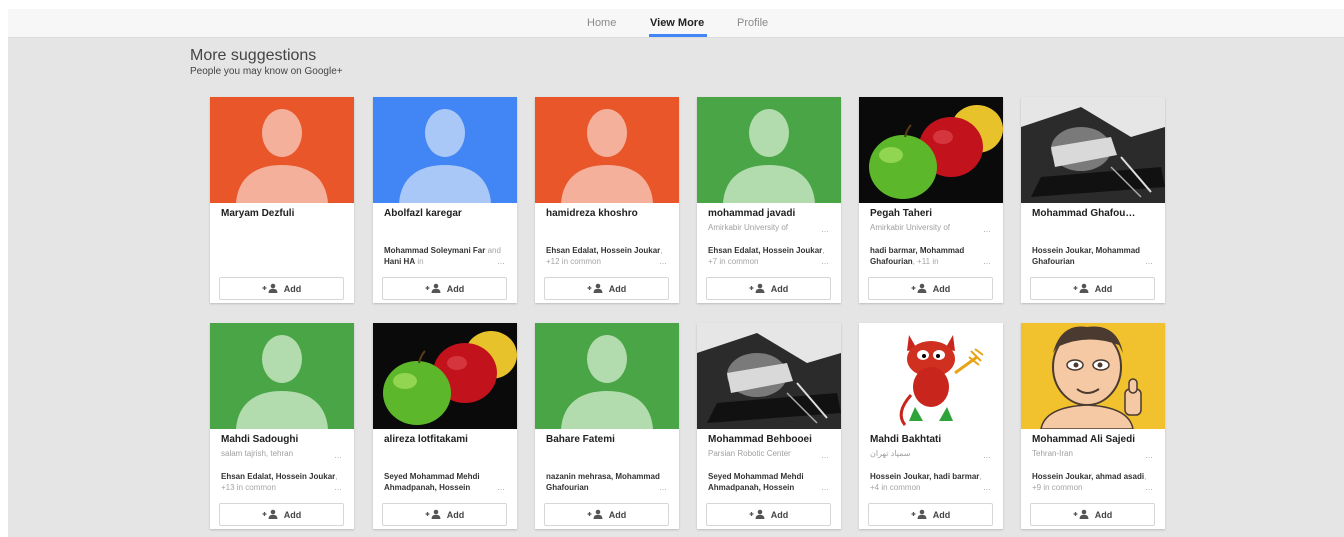 This screenshot has height=537, width=1344. Describe the element at coordinates (253, 55) in the screenshot. I see `section-title: More suggestions` at that location.